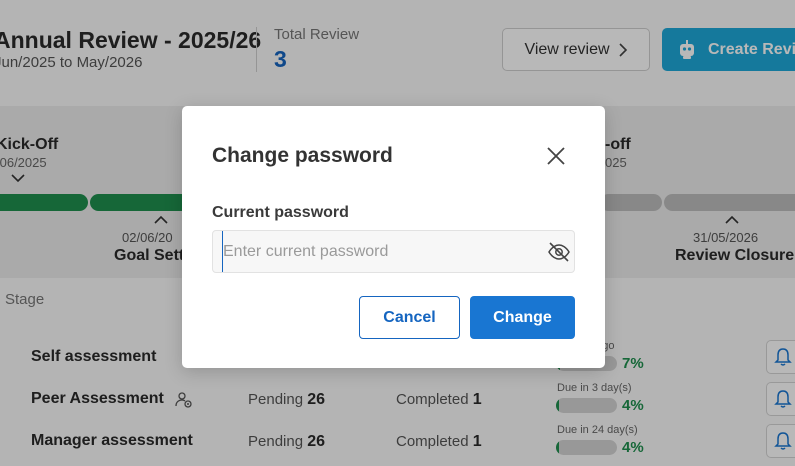  Describe the element at coordinates (382, 251) in the screenshot. I see `current-password-input` at that location.